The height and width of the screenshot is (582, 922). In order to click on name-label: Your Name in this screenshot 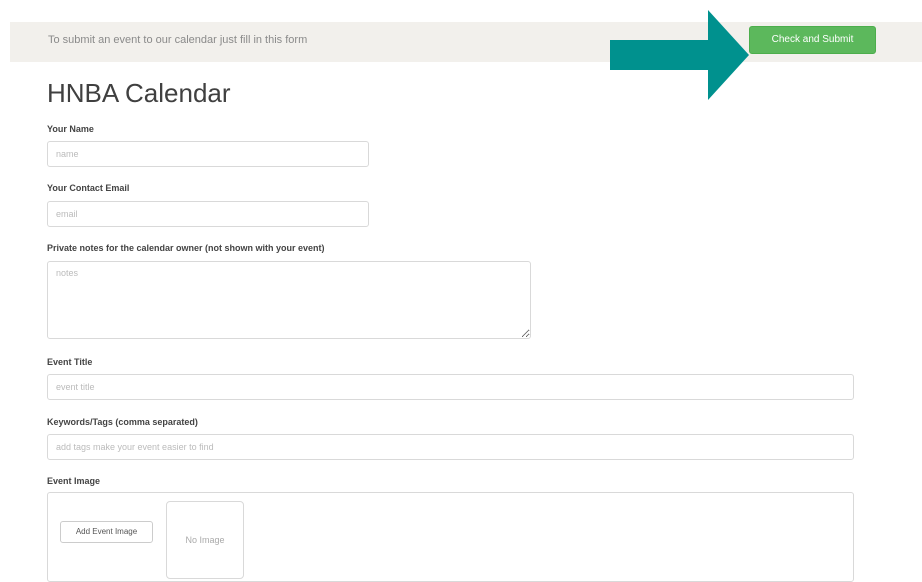, I will do `click(70, 129)`.